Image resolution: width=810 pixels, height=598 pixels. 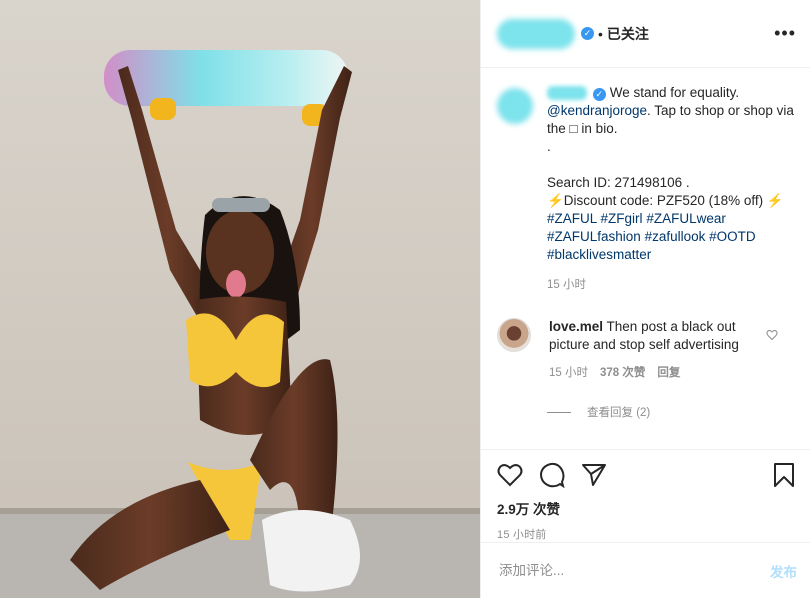 I want to click on post-comment-button: 发布, so click(x=783, y=571).